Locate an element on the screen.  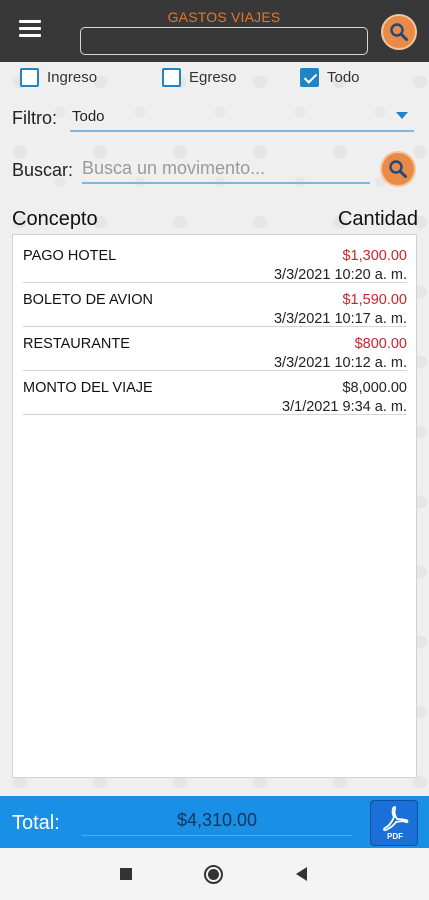
cantidad-column-header: Cantidad is located at coordinates (377, 219).